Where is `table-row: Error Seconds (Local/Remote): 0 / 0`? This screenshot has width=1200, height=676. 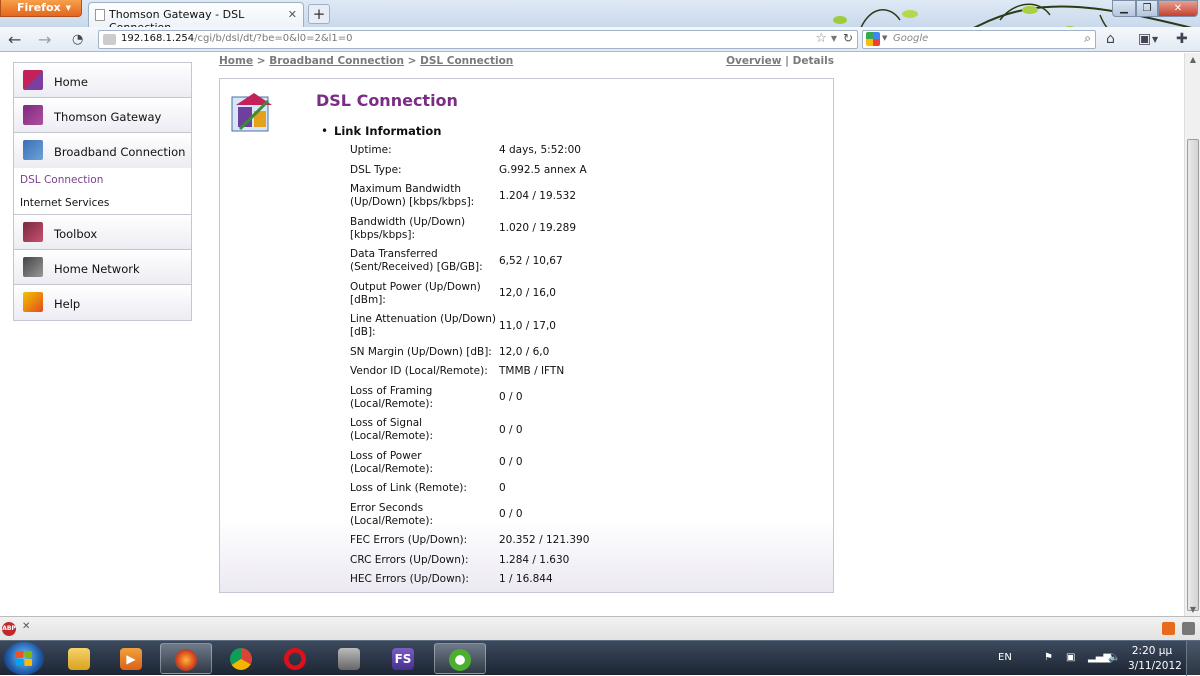 table-row: Error Seconds (Local/Remote): 0 / 0 is located at coordinates (469, 515).